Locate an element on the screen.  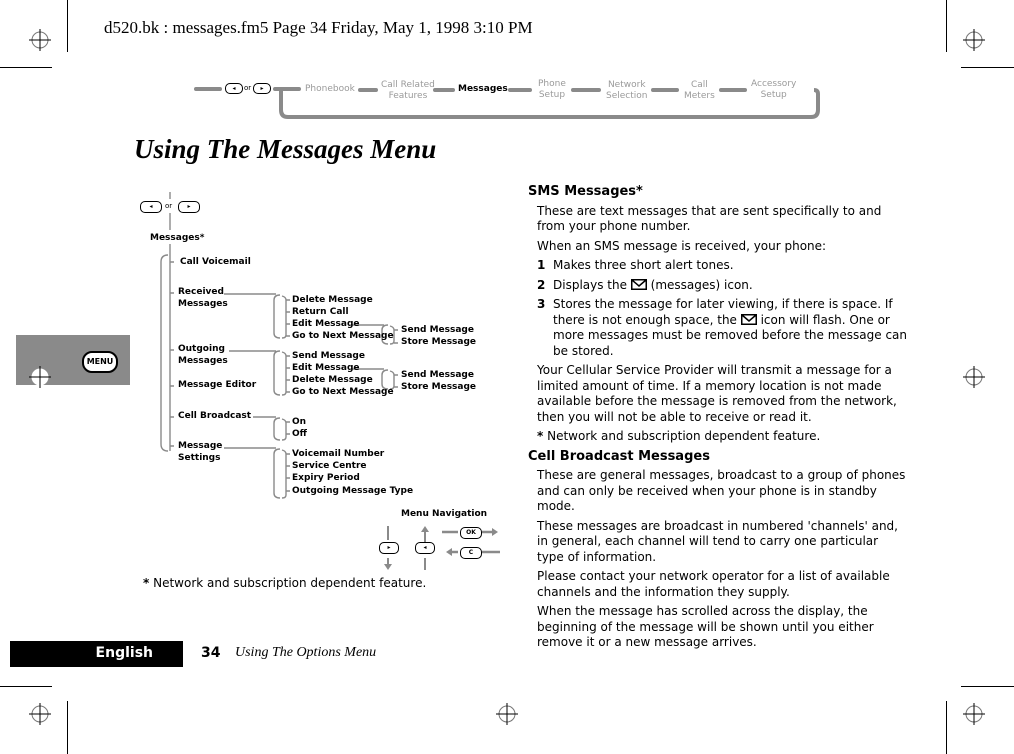
tree-item-message-editor: Message Editor is located at coordinates (217, 385).